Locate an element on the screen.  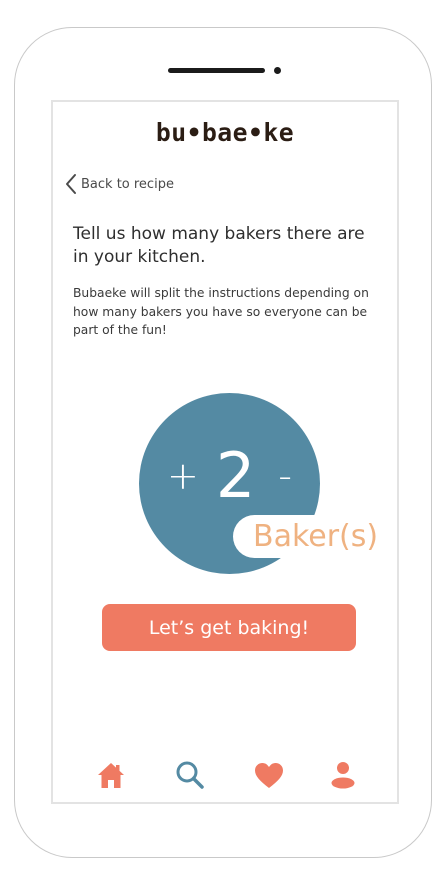
nav-search is located at coordinates (190, 775).